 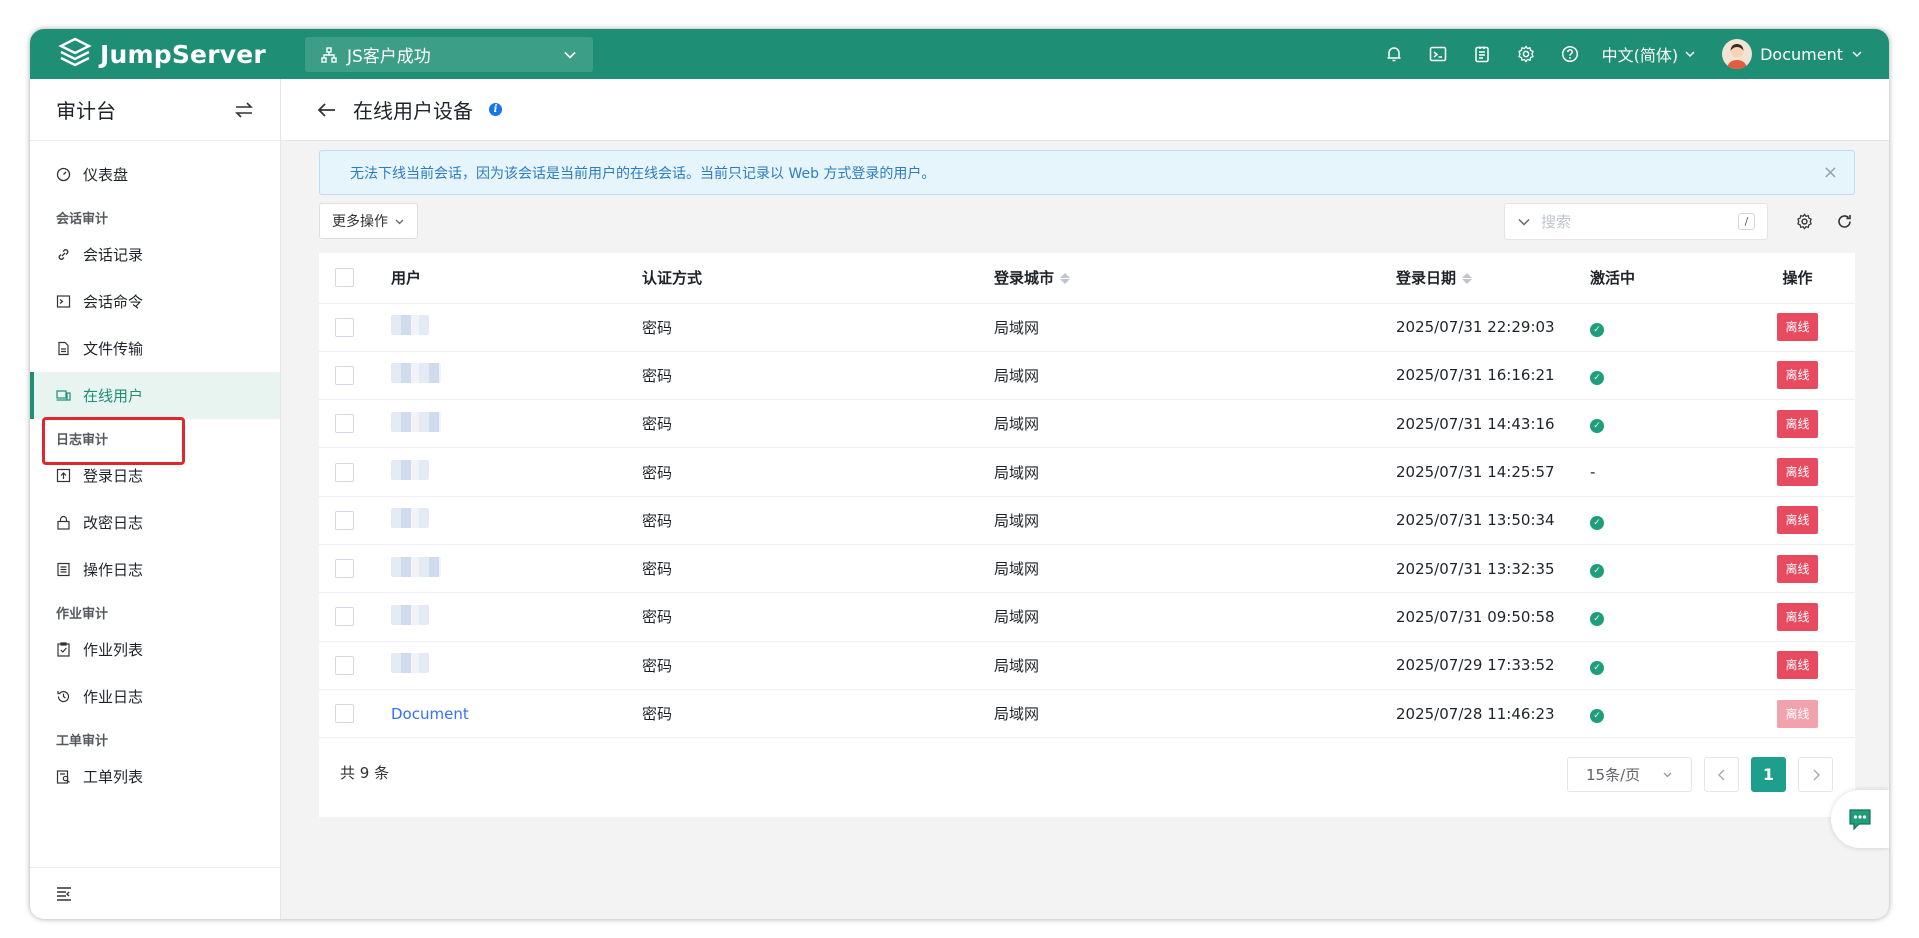 What do you see at coordinates (1768, 774) in the screenshot?
I see `page-number-button: 1` at bounding box center [1768, 774].